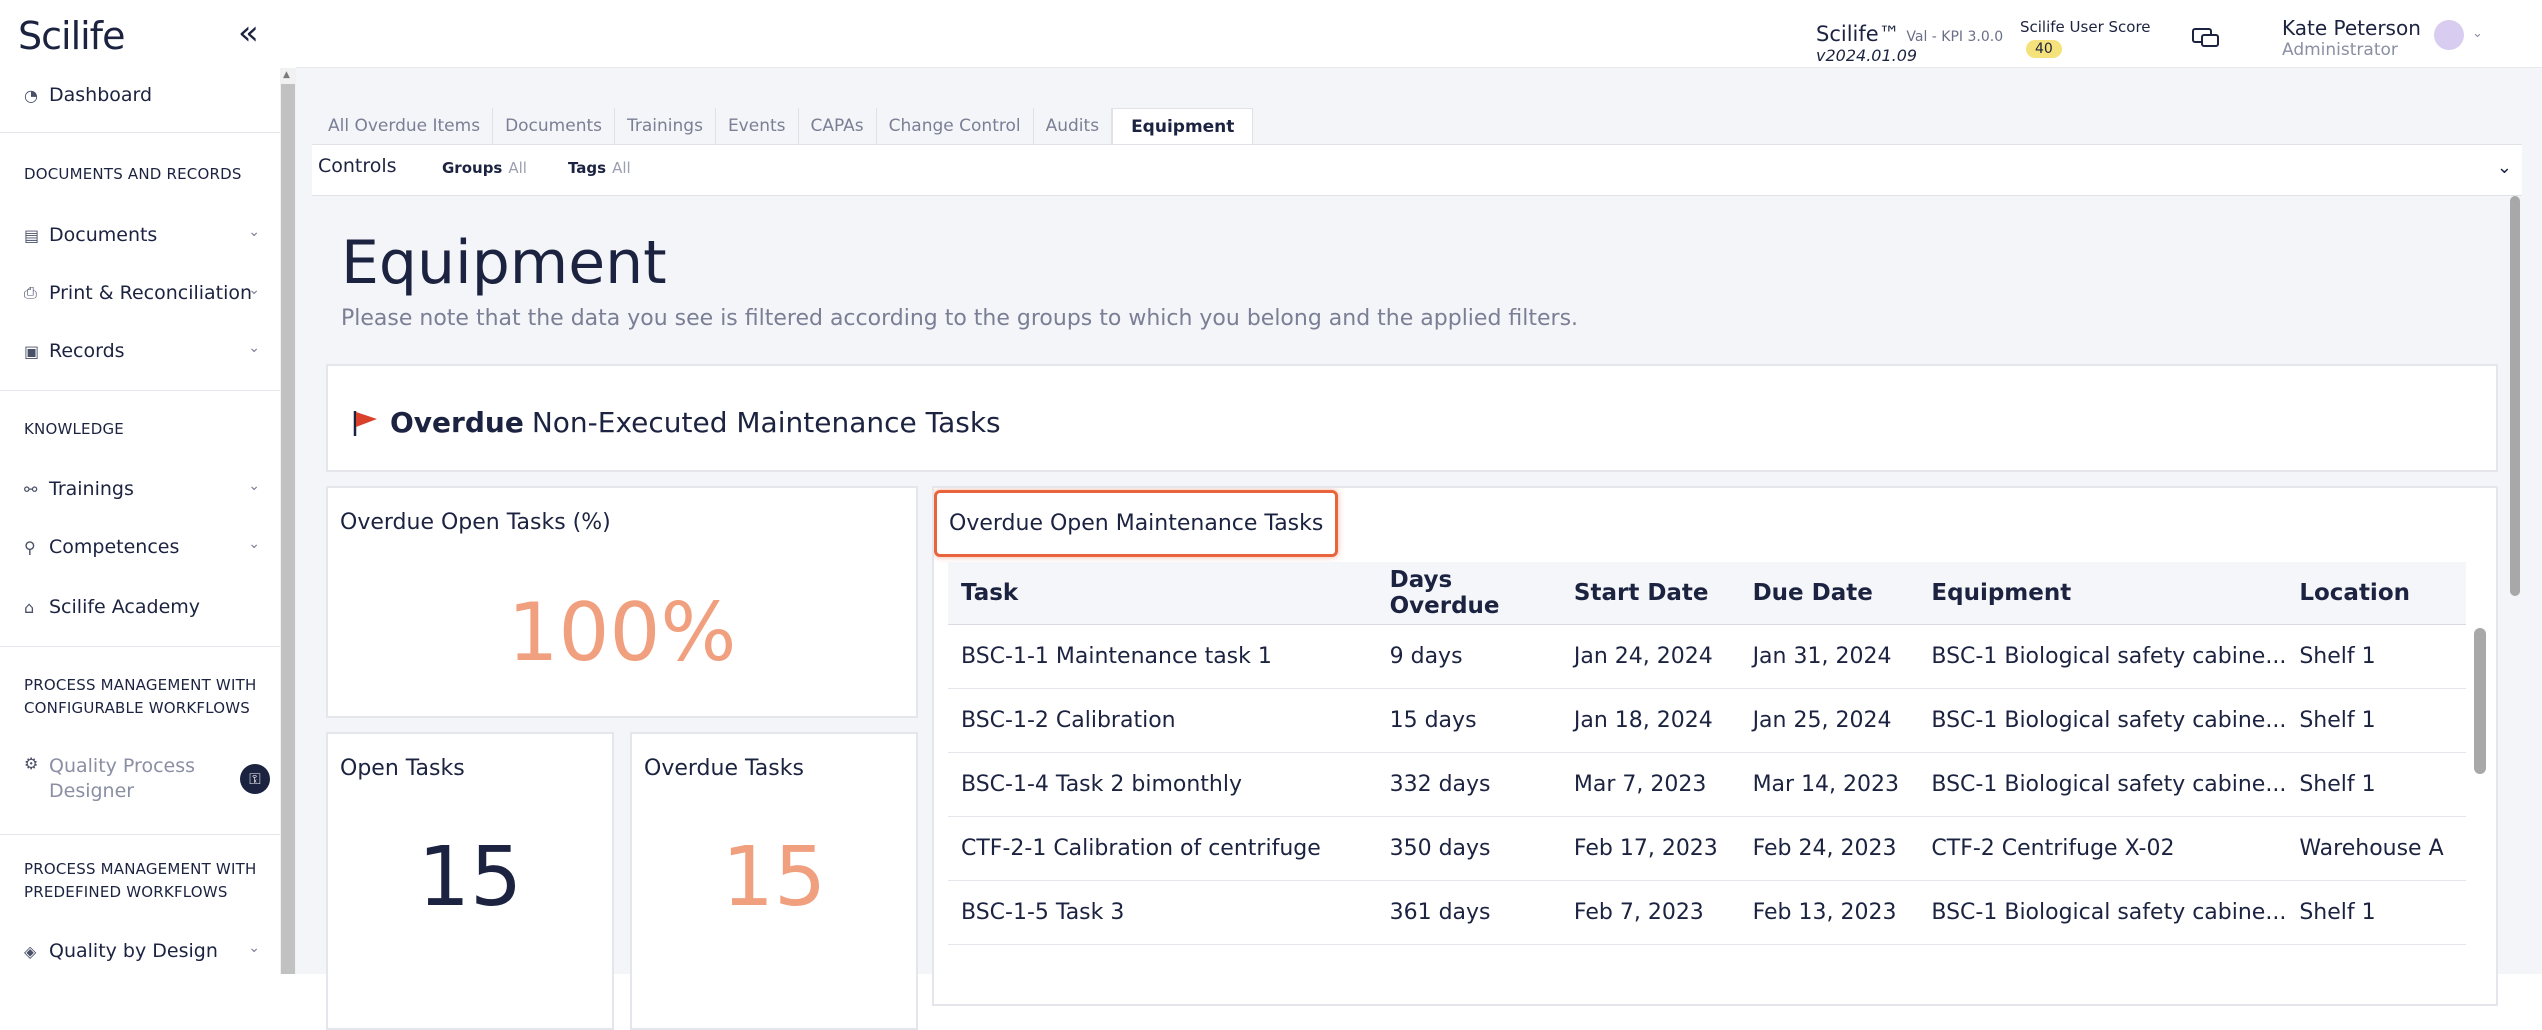 This screenshot has height=1030, width=2542. Describe the element at coordinates (1468, 656) in the screenshot. I see `cell-days-overdue: 9 days` at that location.